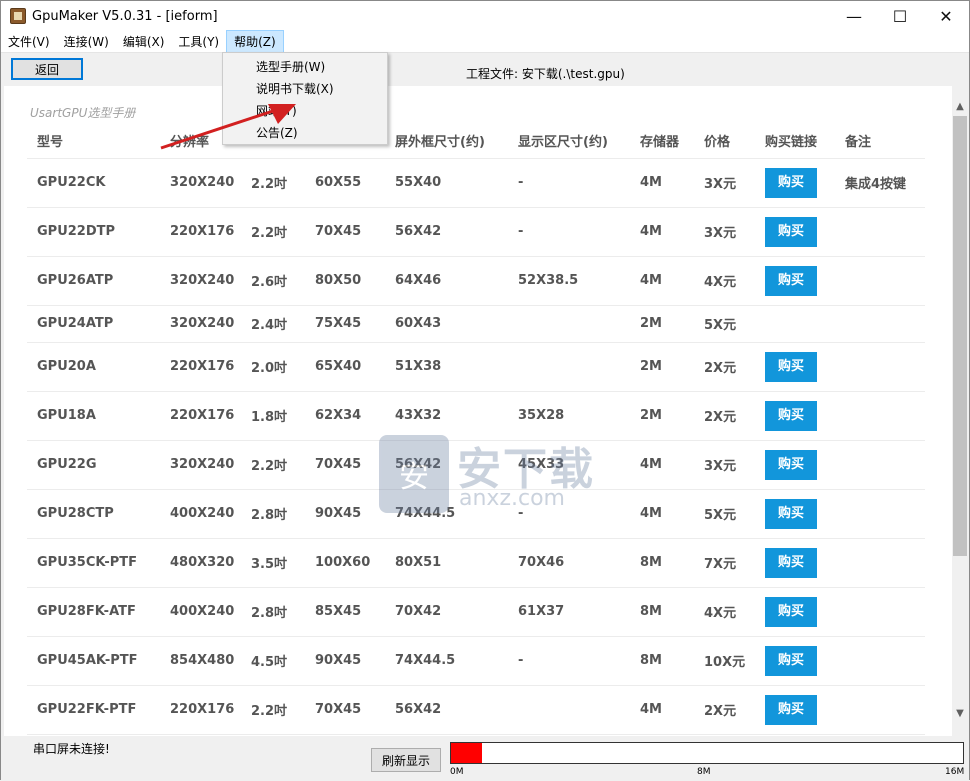 This screenshot has height=781, width=970. What do you see at coordinates (93, 281) in the screenshot?
I see `cell-model: GPU26ATP` at bounding box center [93, 281].